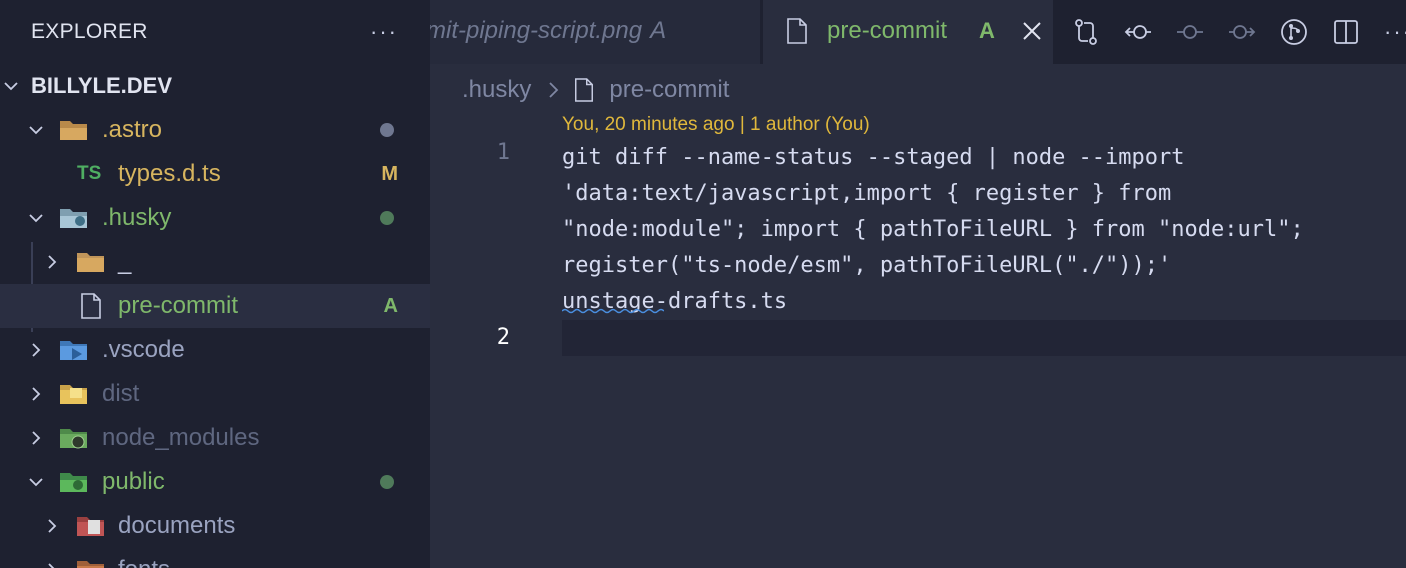 This screenshot has width=1406, height=568. I want to click on tree-item-label: documents, so click(177, 525).